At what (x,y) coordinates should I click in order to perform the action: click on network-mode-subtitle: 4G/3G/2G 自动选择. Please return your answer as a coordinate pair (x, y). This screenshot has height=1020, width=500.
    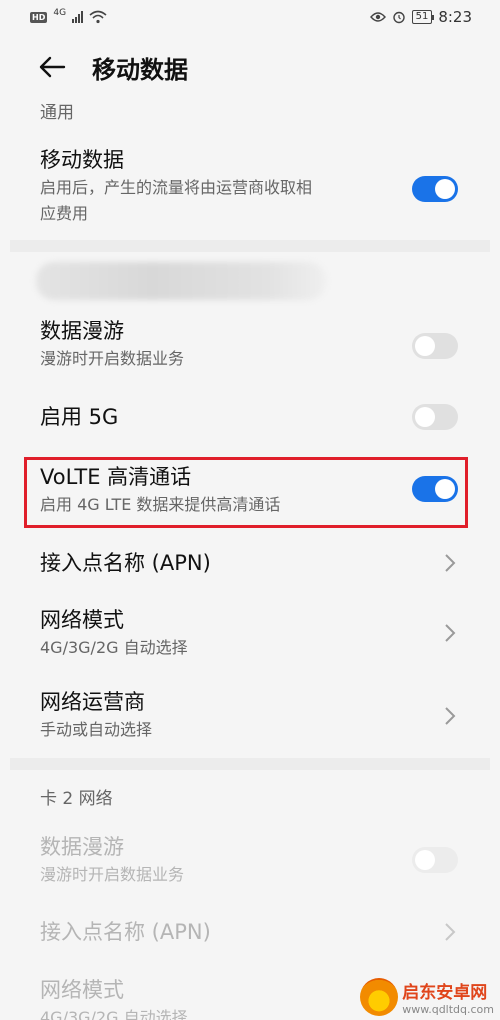
    Looking at the image, I should click on (114, 647).